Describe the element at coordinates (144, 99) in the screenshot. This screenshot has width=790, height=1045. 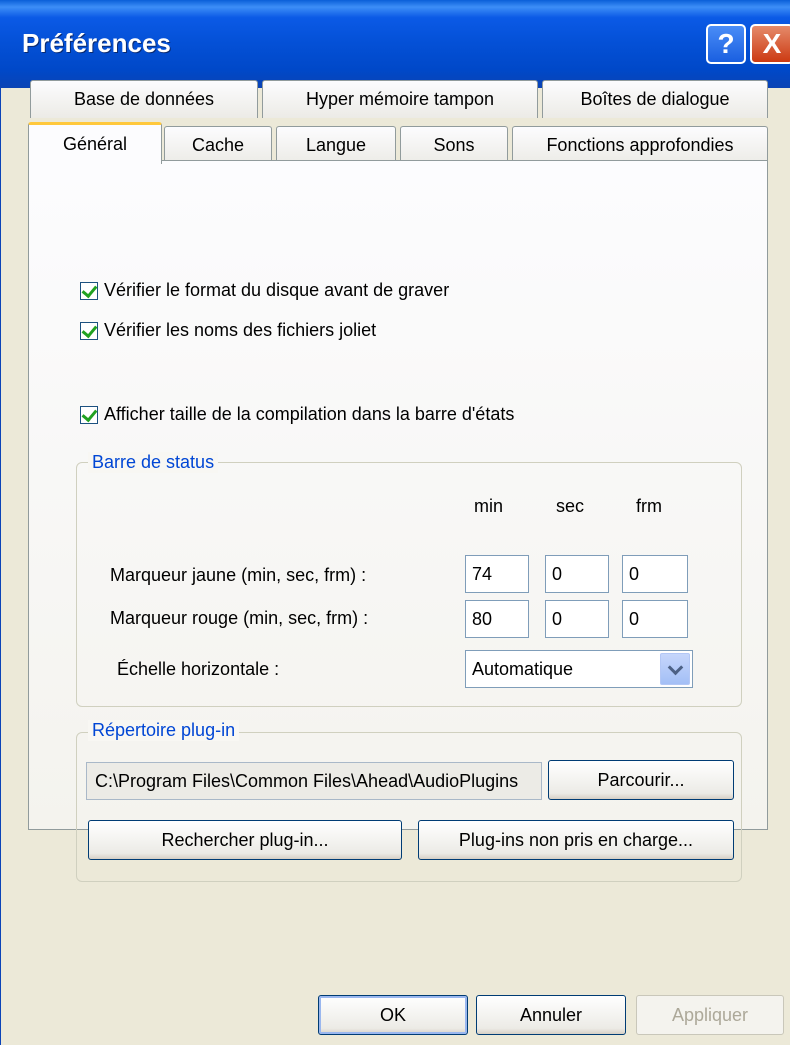
I see `tab-base-de-donnees: Base de données` at that location.